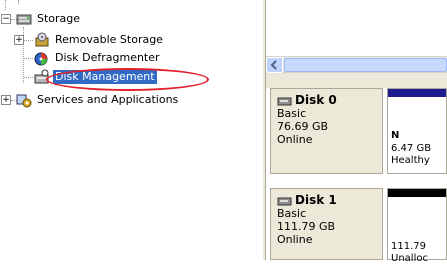  Describe the element at coordinates (365, 65) in the screenshot. I see `scrollbar-thumb` at that location.